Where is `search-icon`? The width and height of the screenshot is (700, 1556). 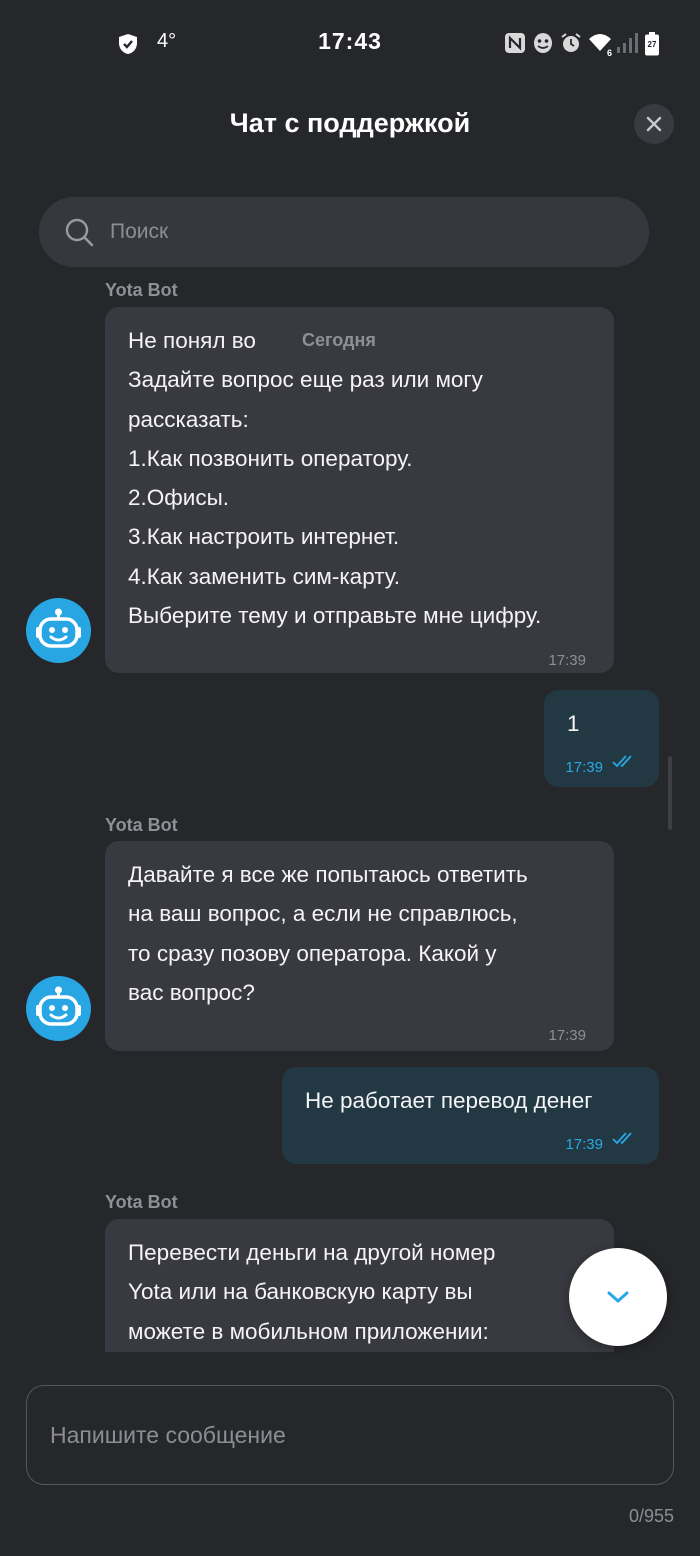
search-icon is located at coordinates (79, 232).